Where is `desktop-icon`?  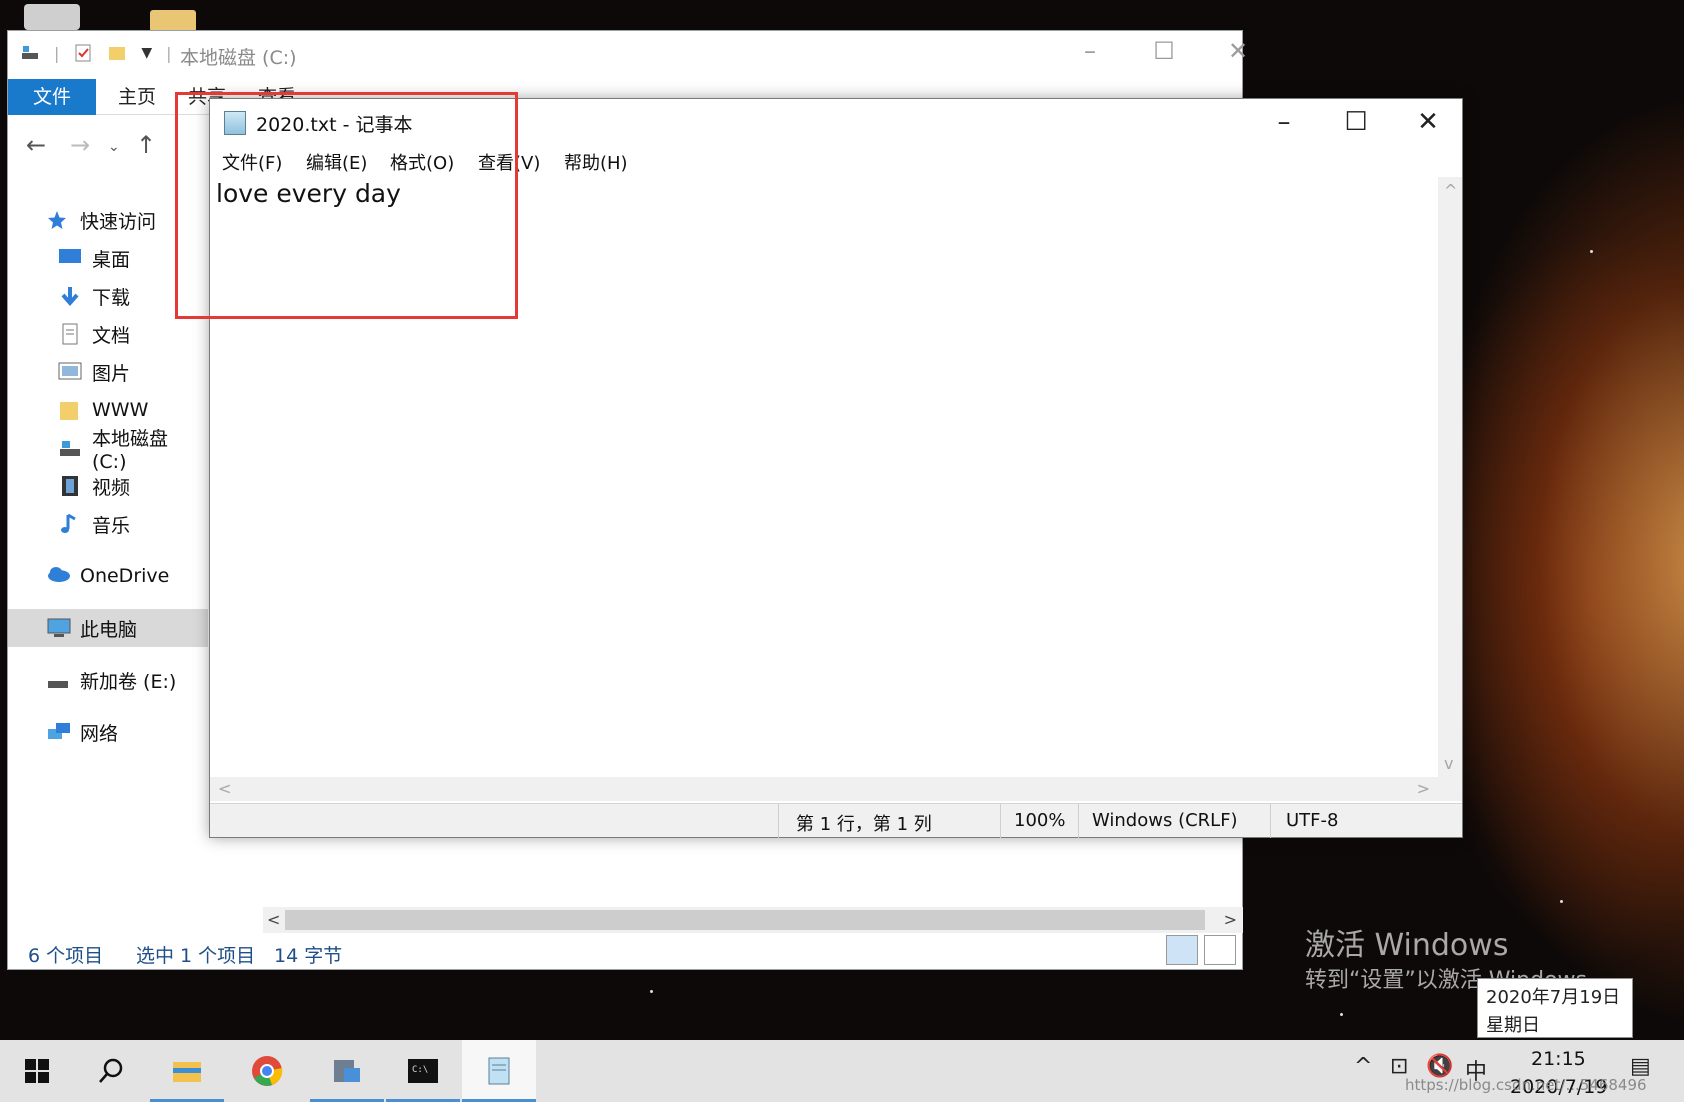 desktop-icon is located at coordinates (70, 258).